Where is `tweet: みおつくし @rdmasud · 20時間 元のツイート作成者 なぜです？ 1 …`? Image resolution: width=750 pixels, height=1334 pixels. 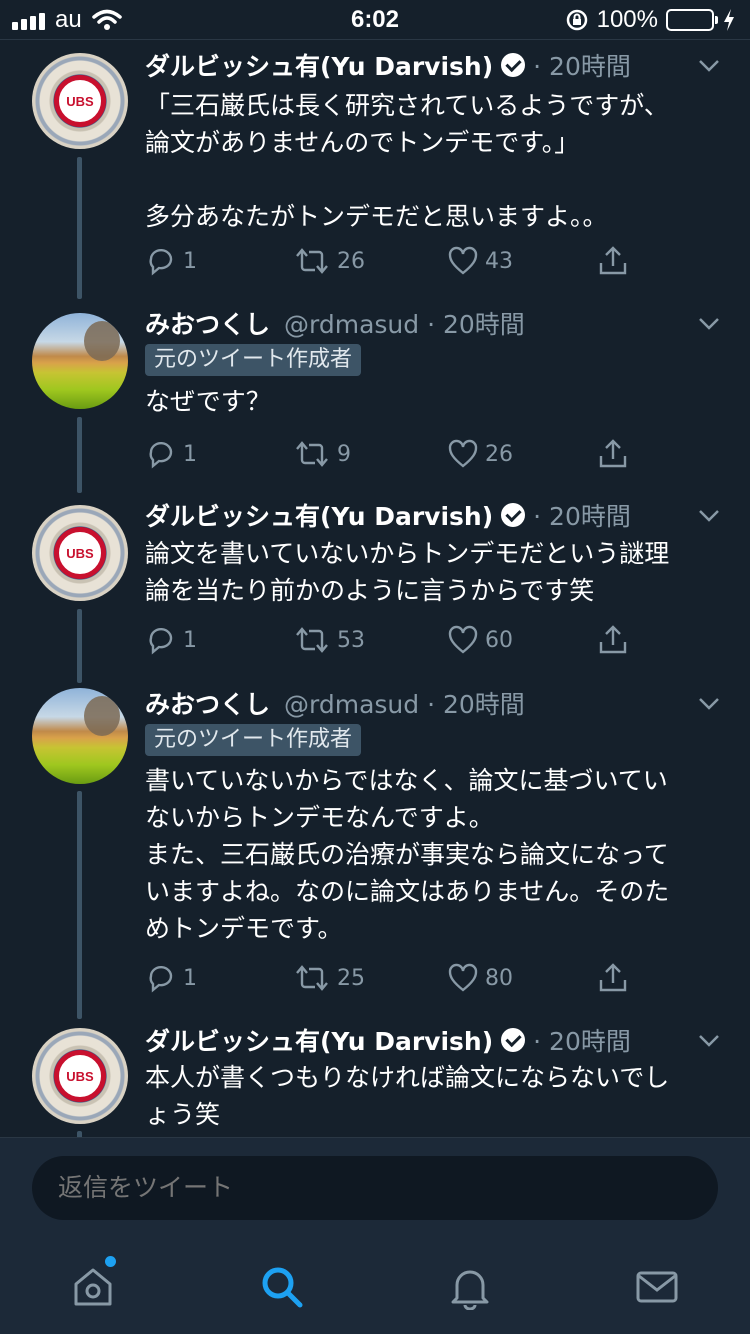 tweet: みおつくし @rdmasud · 20時間 元のツイート作成者 なぜです？ 1 … is located at coordinates (375, 397).